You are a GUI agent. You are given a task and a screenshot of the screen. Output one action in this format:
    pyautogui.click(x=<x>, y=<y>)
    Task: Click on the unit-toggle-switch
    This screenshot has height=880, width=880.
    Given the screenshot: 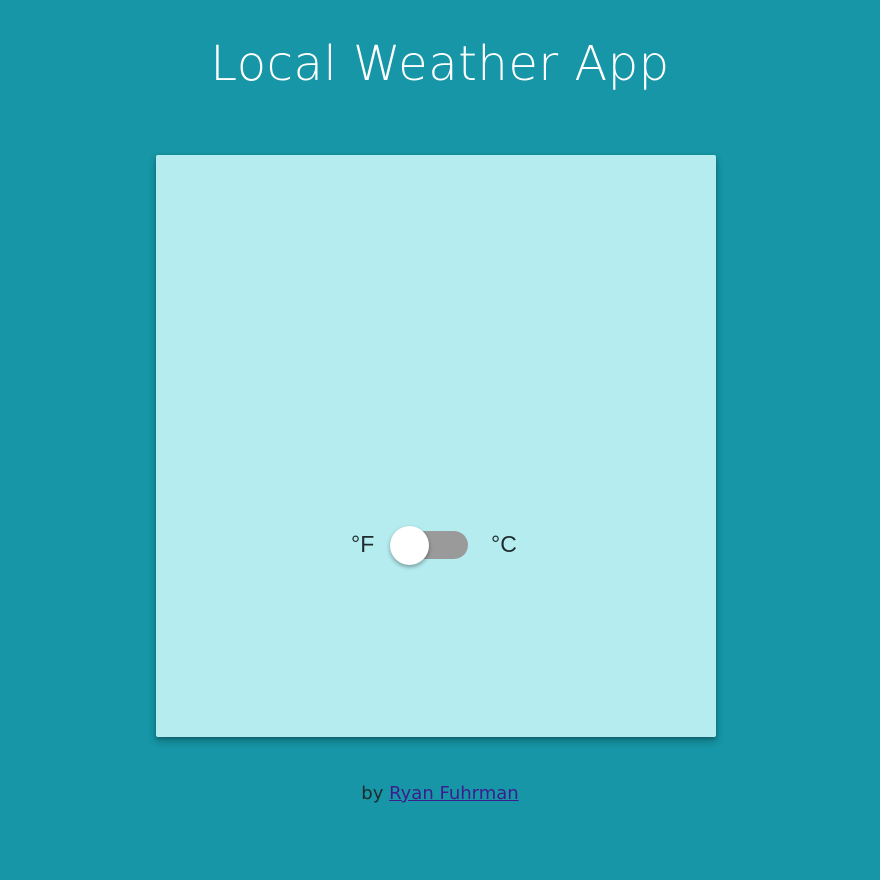 What is the action you would take?
    pyautogui.click(x=430, y=545)
    